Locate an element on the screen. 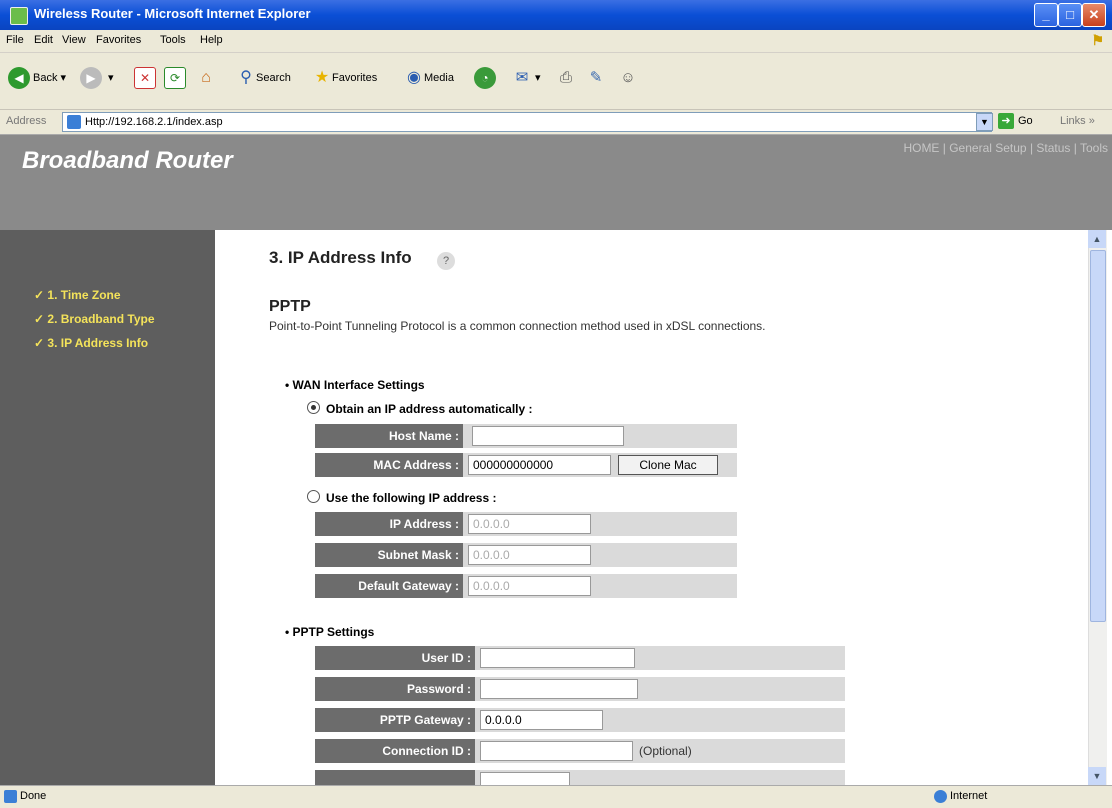  user-id-input is located at coordinates (557, 658).